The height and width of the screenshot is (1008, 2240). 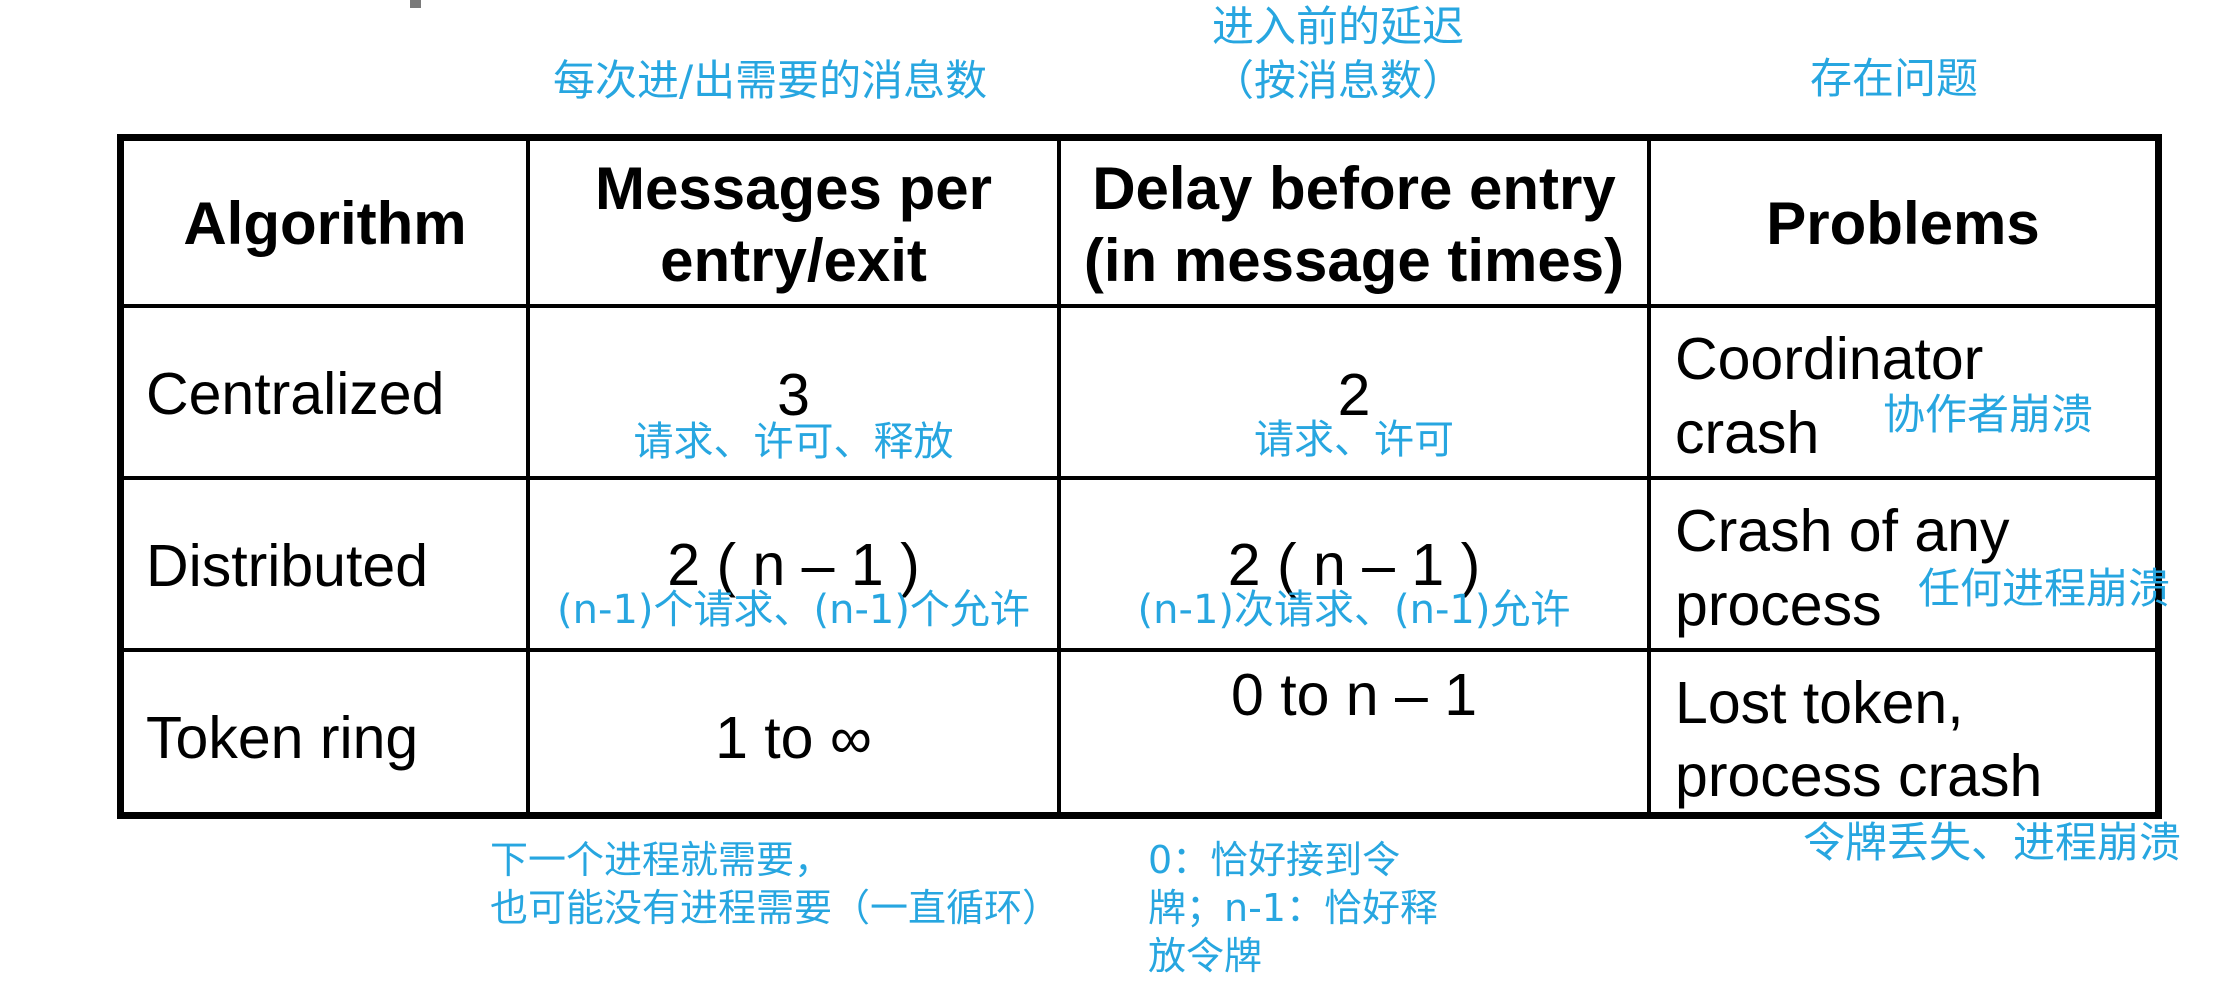 What do you see at coordinates (2044, 588) in the screenshot?
I see `row-distributed-problem-annotation: 任何进程崩溃` at bounding box center [2044, 588].